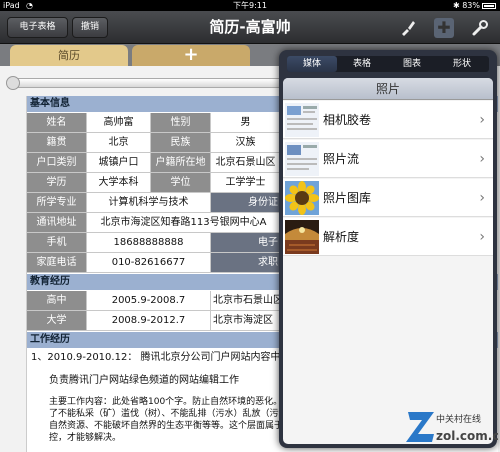 The height and width of the screenshot is (452, 500). Describe the element at coordinates (246, 263) in the screenshot. I see `table-cell: 求职` at that location.